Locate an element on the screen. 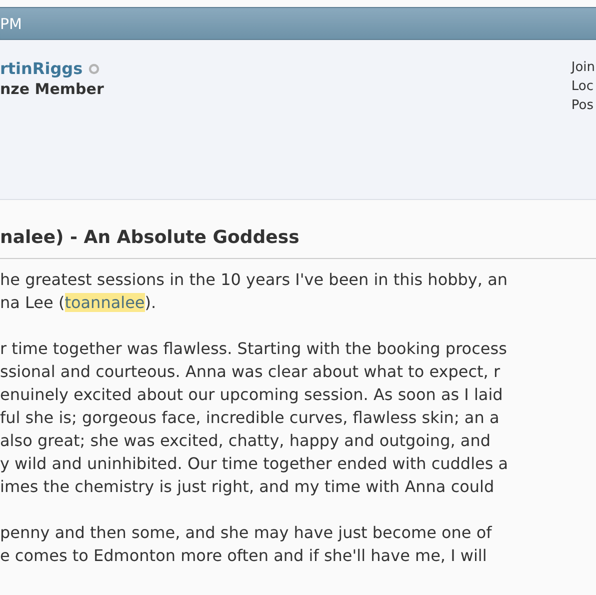  text-line: imes the chemistry is just right, and my time with Anna could is located at coordinates (247, 487).